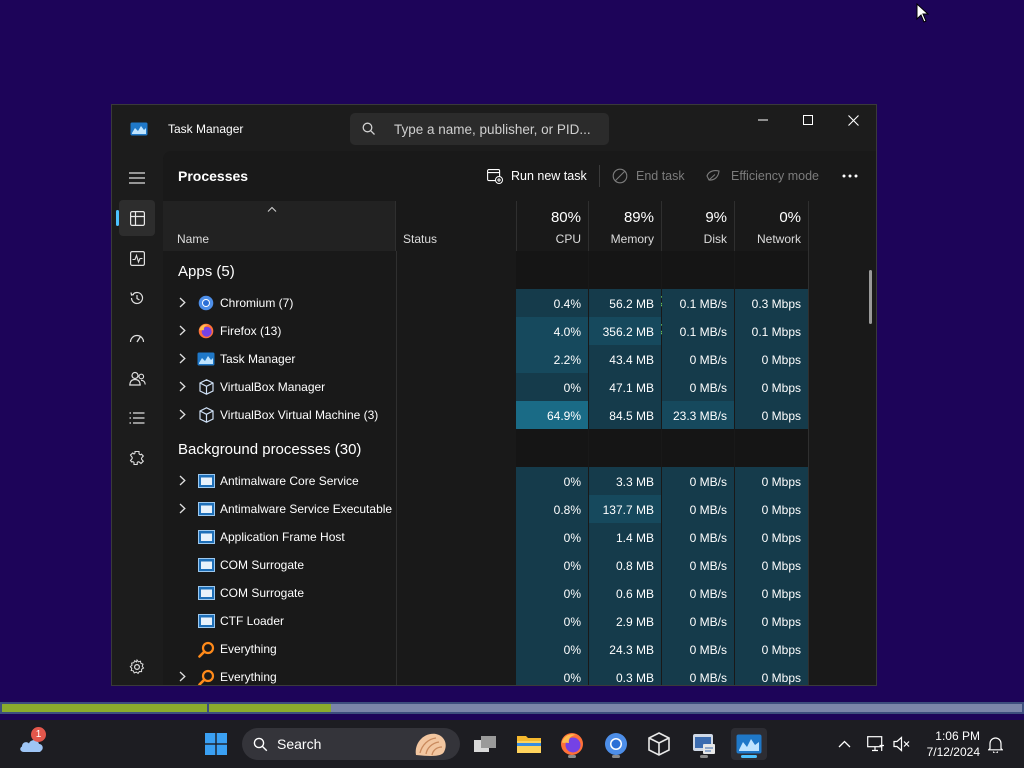  What do you see at coordinates (139, 129) in the screenshot?
I see `task-manager-icon` at bounding box center [139, 129].